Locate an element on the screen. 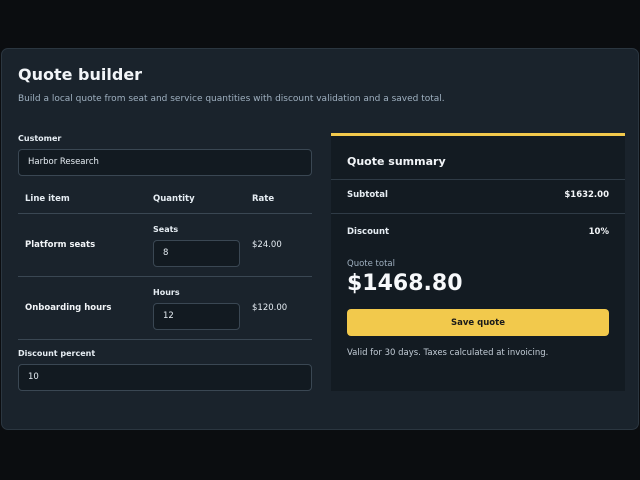  line-item-name: Platform seats is located at coordinates (60, 245).